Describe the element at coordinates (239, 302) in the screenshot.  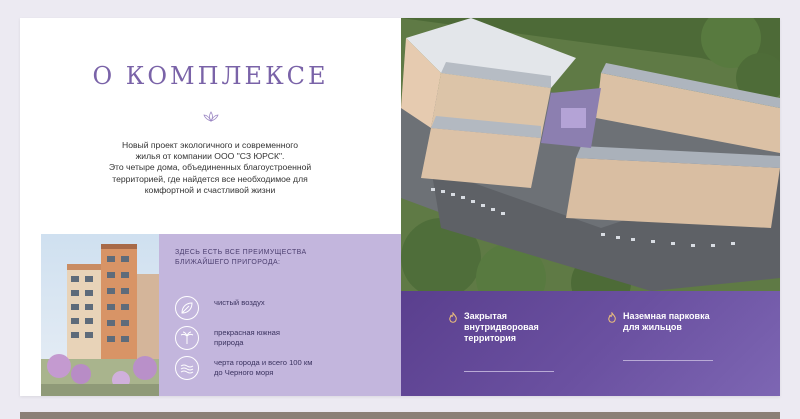
I see `advantage-line: чистый воздух` at that location.